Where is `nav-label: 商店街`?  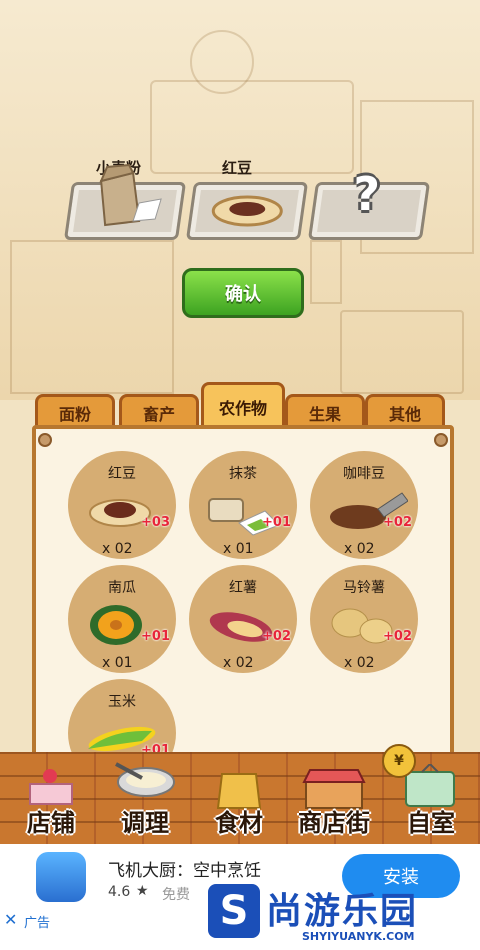 nav-label: 商店街 is located at coordinates (334, 823).